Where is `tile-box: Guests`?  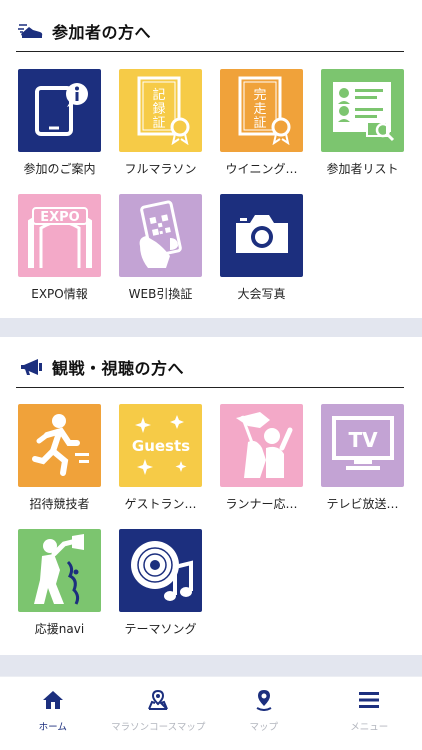 tile-box: Guests is located at coordinates (160, 445).